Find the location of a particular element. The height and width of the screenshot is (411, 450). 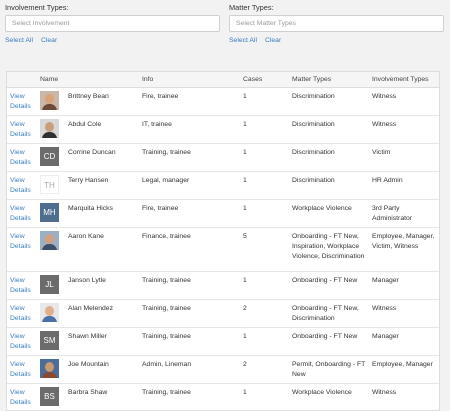

involvement-clear-link: Clear is located at coordinates (49, 40).